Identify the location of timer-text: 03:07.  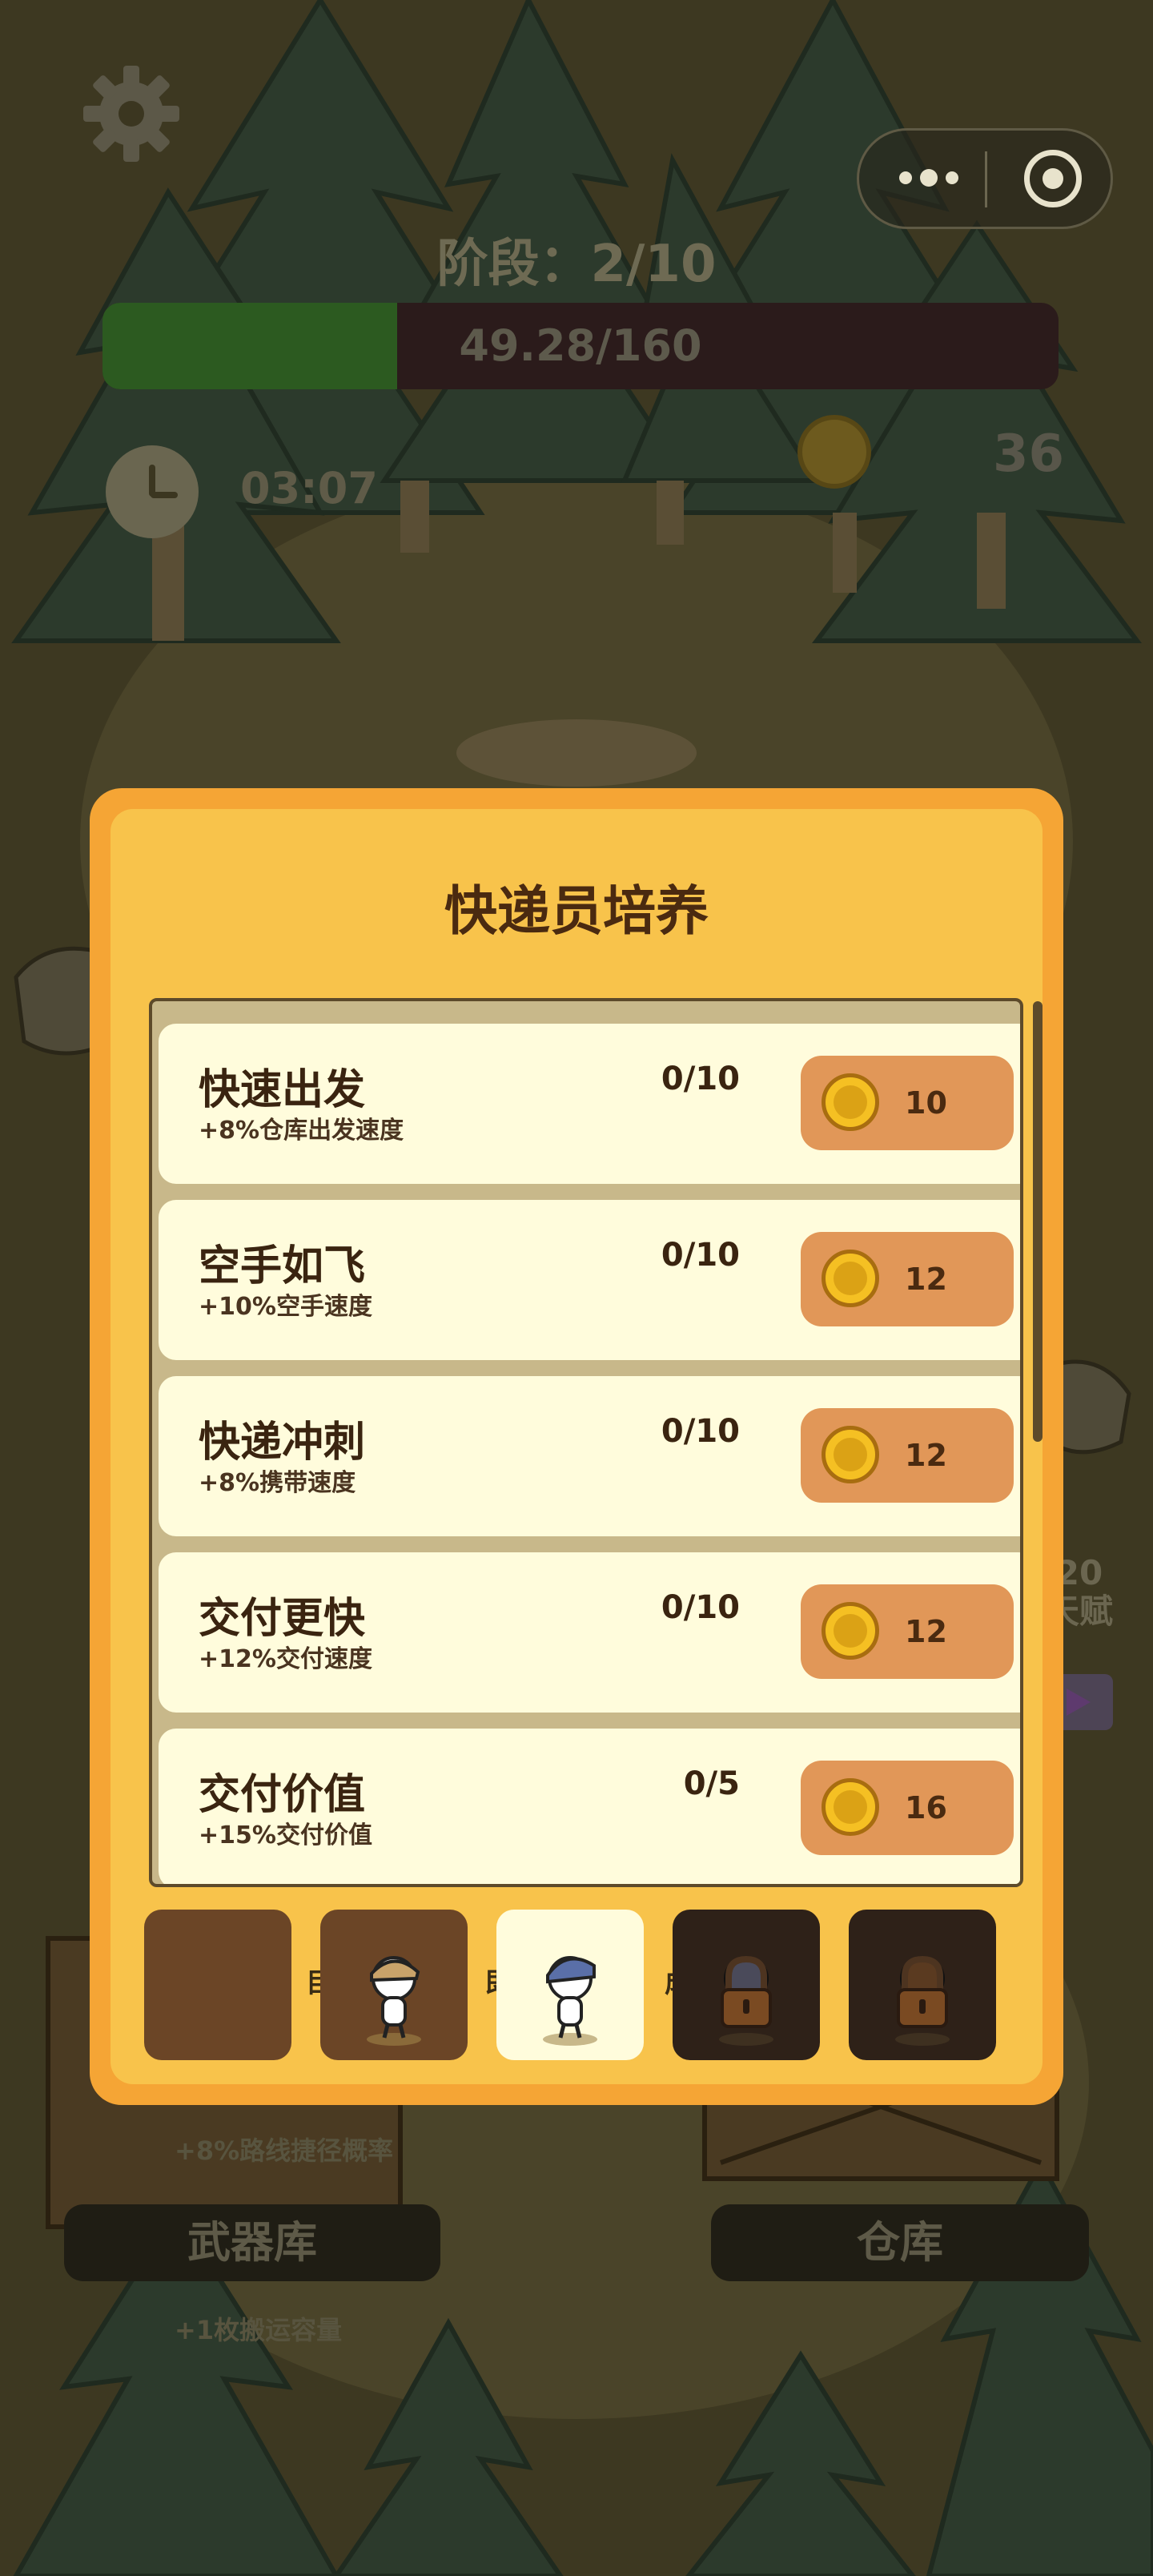
(309, 488).